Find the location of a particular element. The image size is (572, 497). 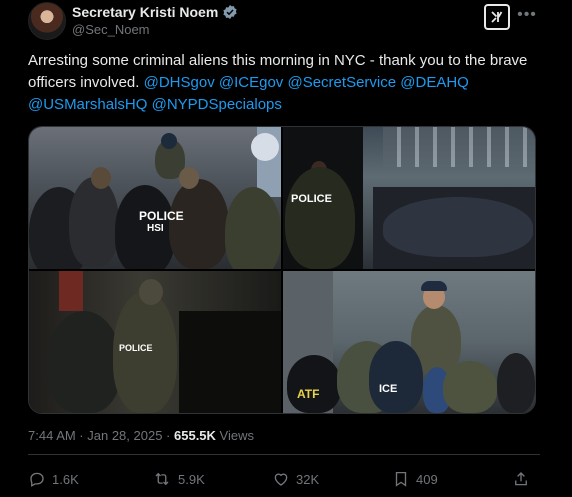

reply-button: 1.6K is located at coordinates (53, 479).